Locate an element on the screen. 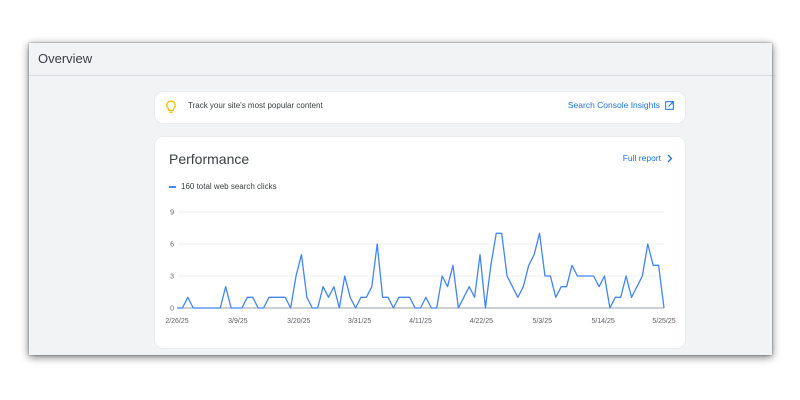 This screenshot has width=800, height=400. x-tick-label: 3/9/25 is located at coordinates (238, 321).